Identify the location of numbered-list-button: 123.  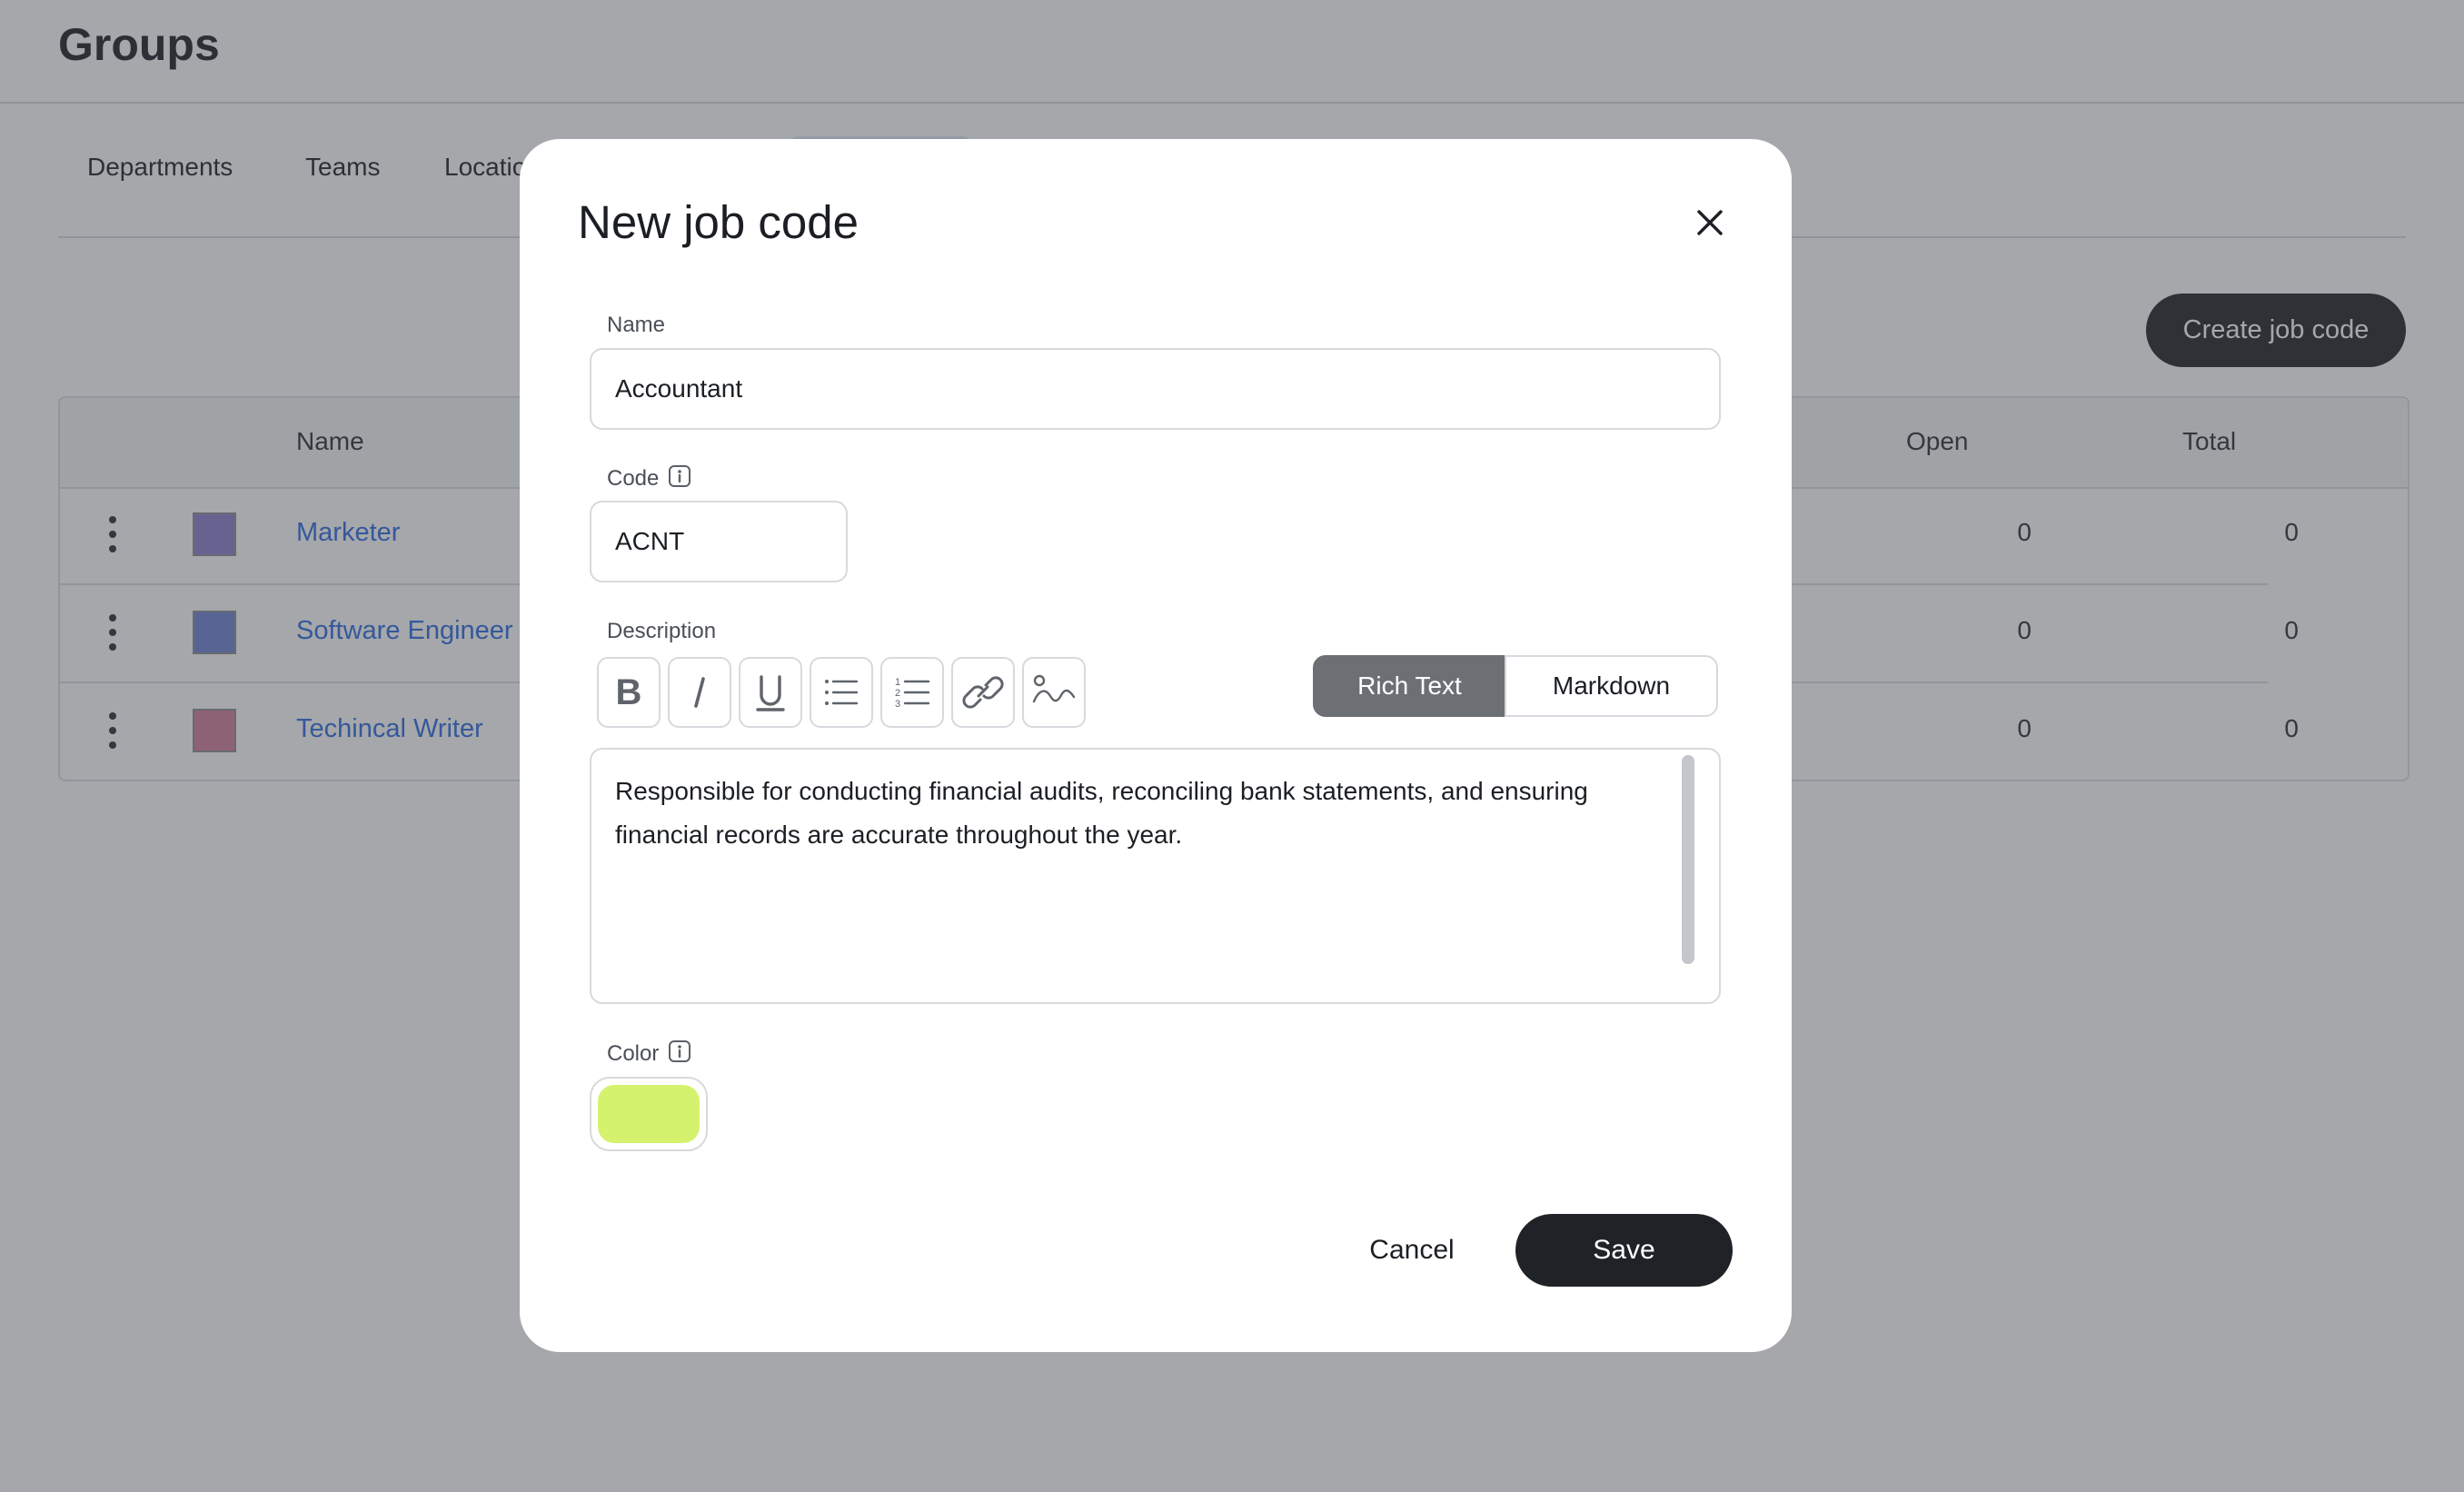
(912, 692).